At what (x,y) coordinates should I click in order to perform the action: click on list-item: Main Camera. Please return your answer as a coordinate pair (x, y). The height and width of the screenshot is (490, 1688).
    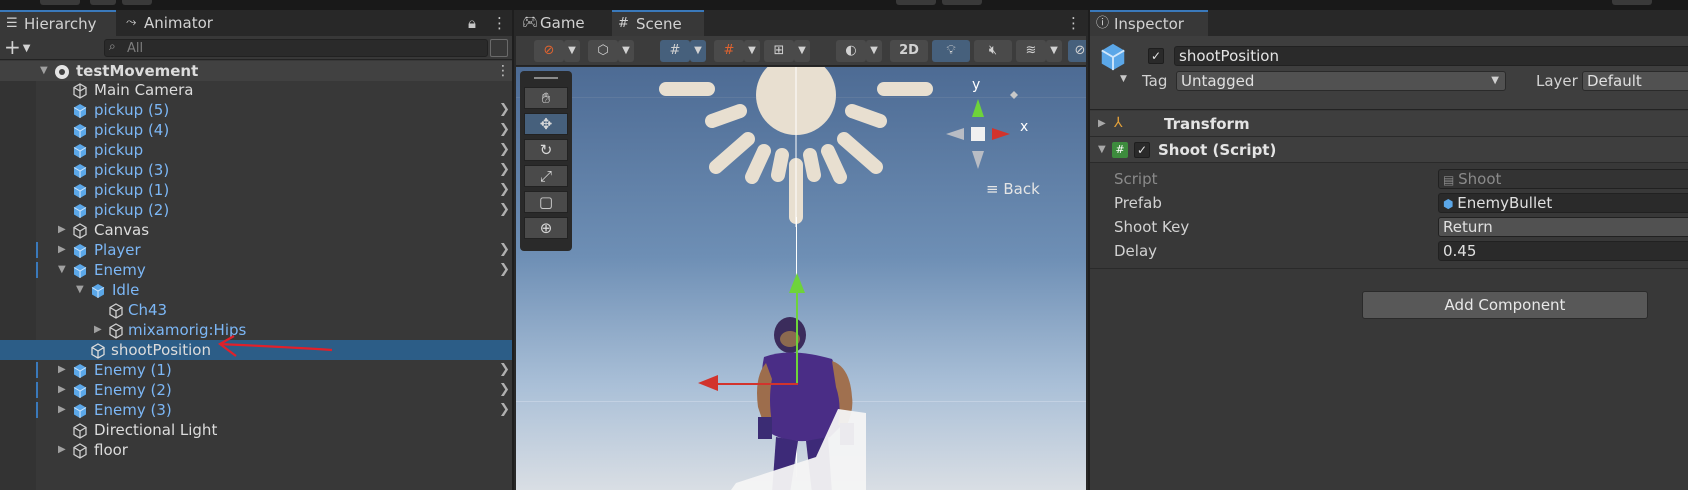
    Looking at the image, I should click on (256, 90).